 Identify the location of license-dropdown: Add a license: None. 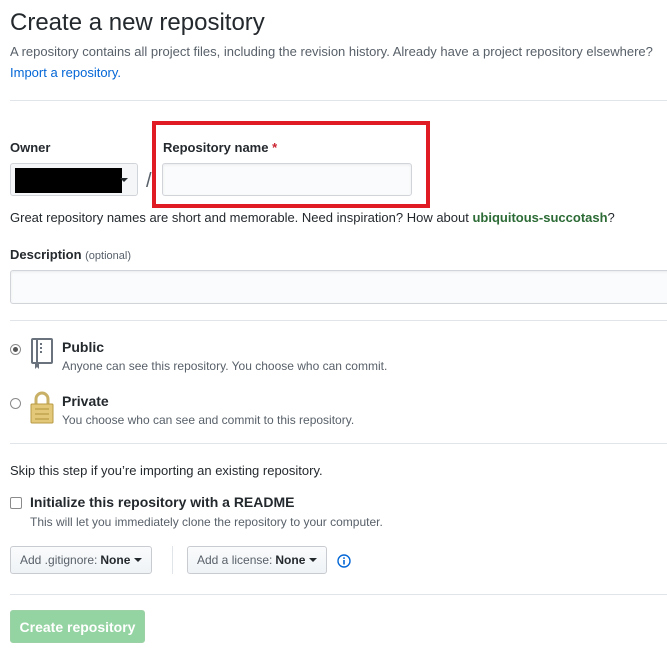
(257, 560).